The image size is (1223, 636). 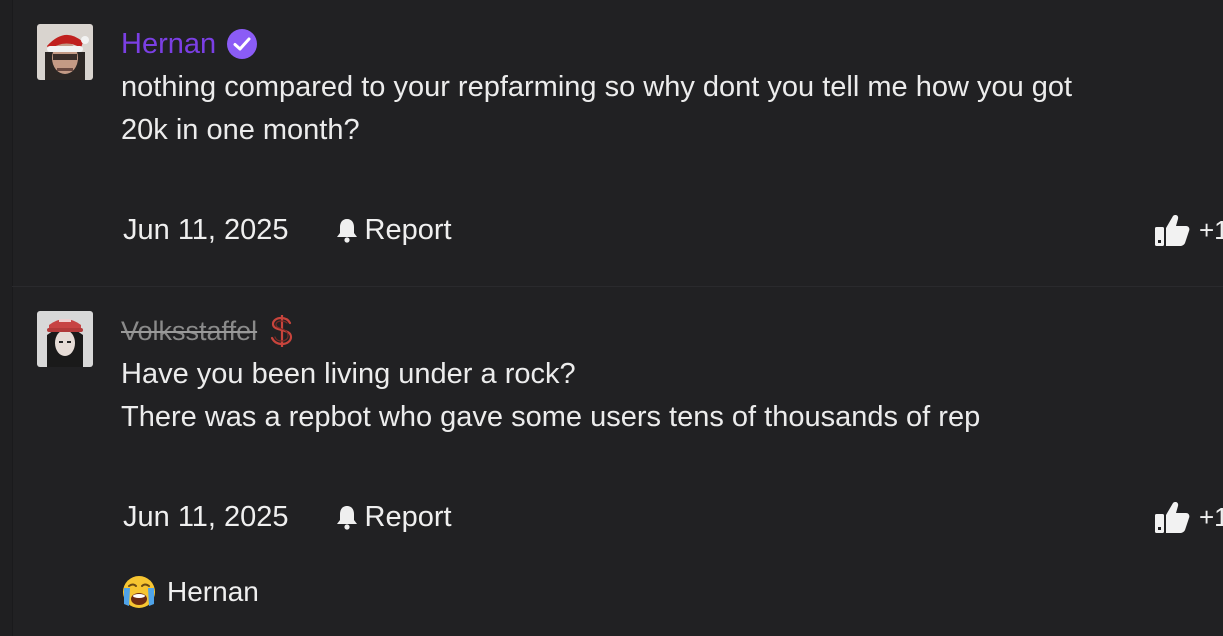 I want to click on comment-body-line: Have you been living under a rock?, so click(x=348, y=374).